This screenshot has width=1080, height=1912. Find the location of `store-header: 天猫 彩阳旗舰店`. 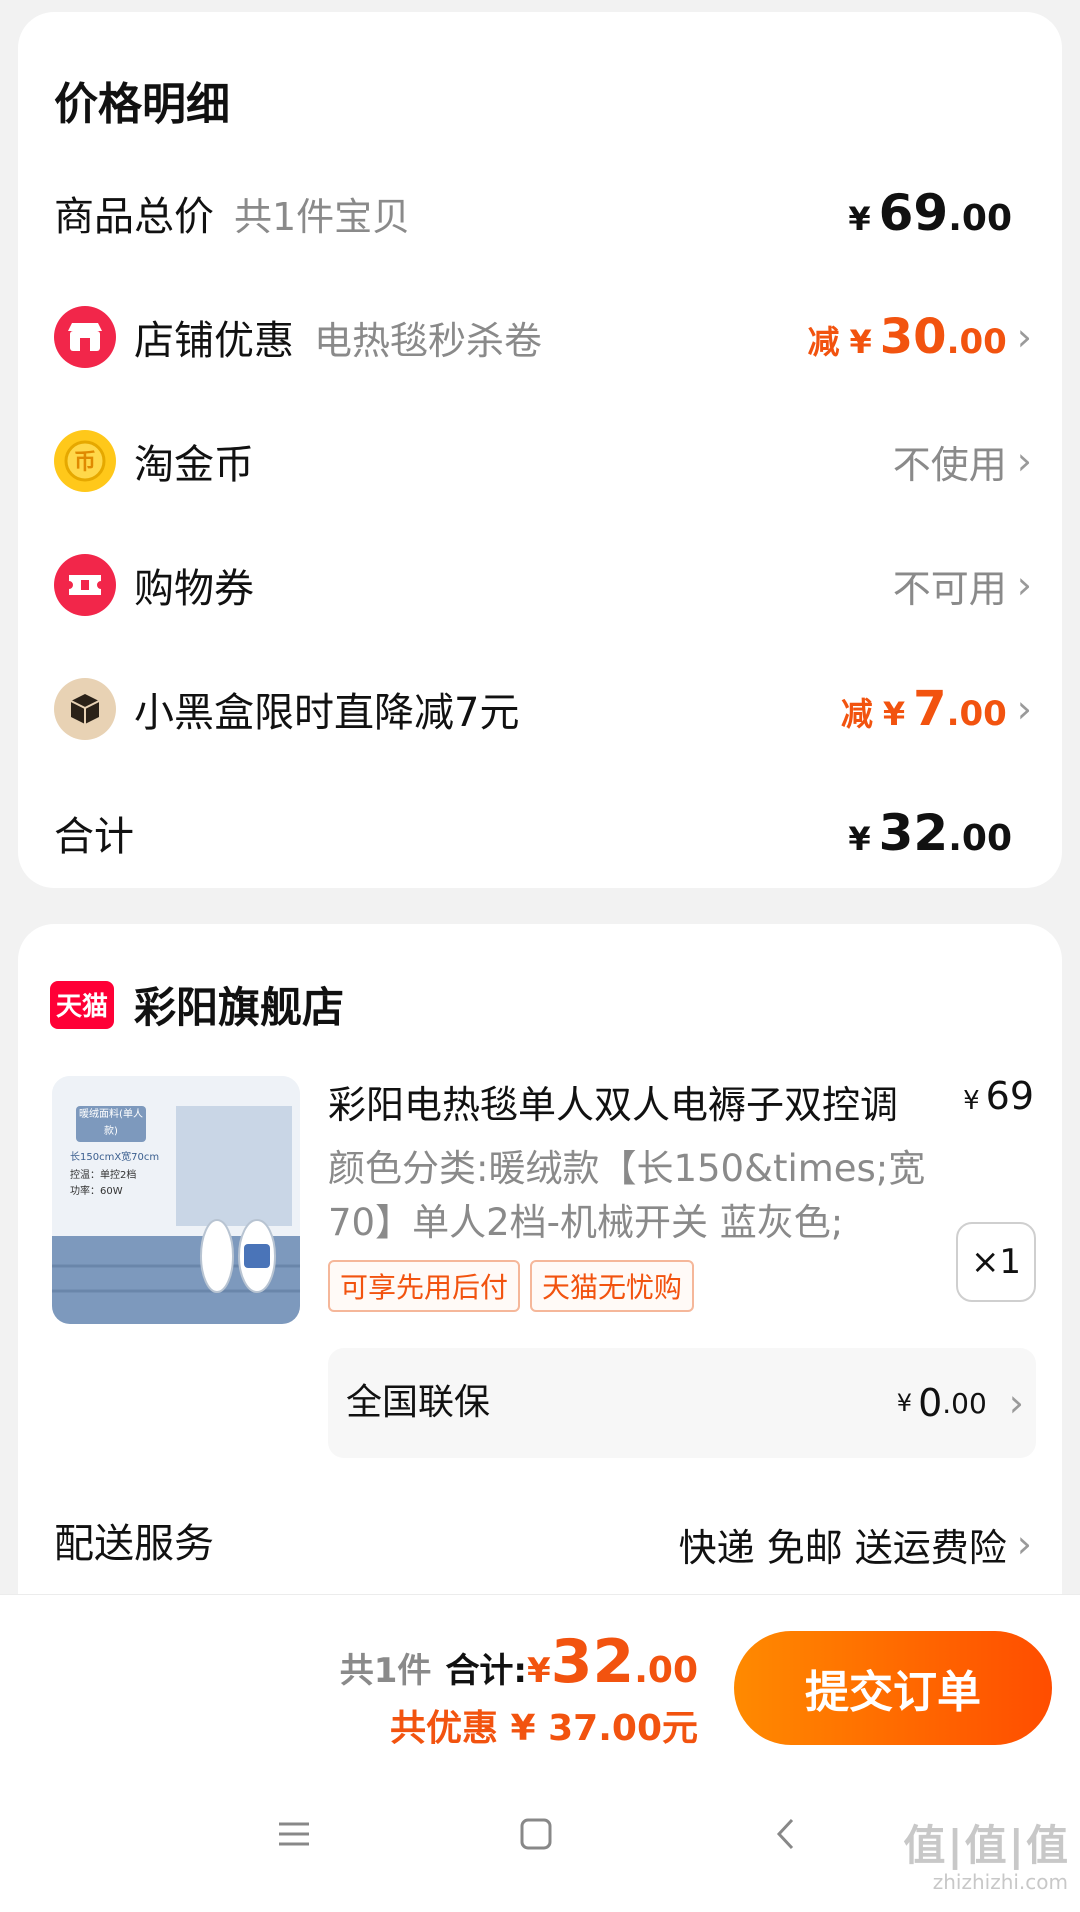

store-header: 天猫 彩阳旗舰店 is located at coordinates (197, 1004).